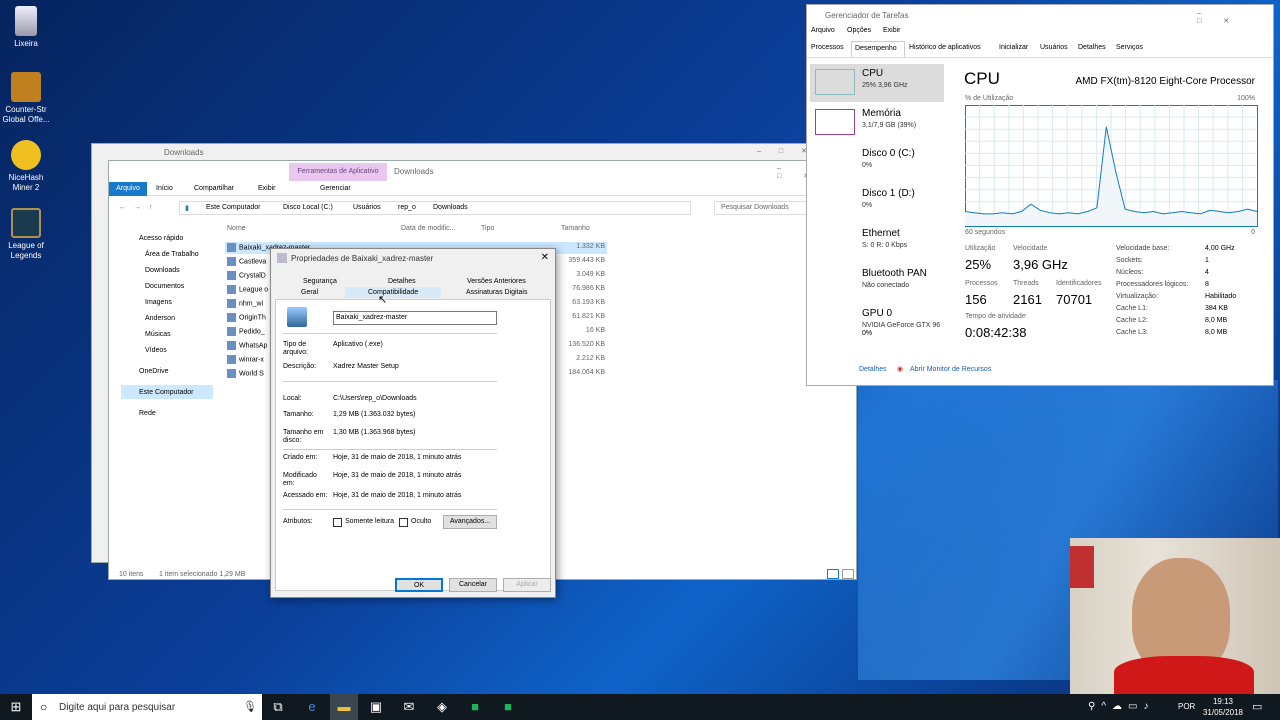 Image resolution: width=1280 pixels, height=720 pixels. Describe the element at coordinates (166, 392) in the screenshot. I see `sidebar-este-computador: Este Computador` at that location.